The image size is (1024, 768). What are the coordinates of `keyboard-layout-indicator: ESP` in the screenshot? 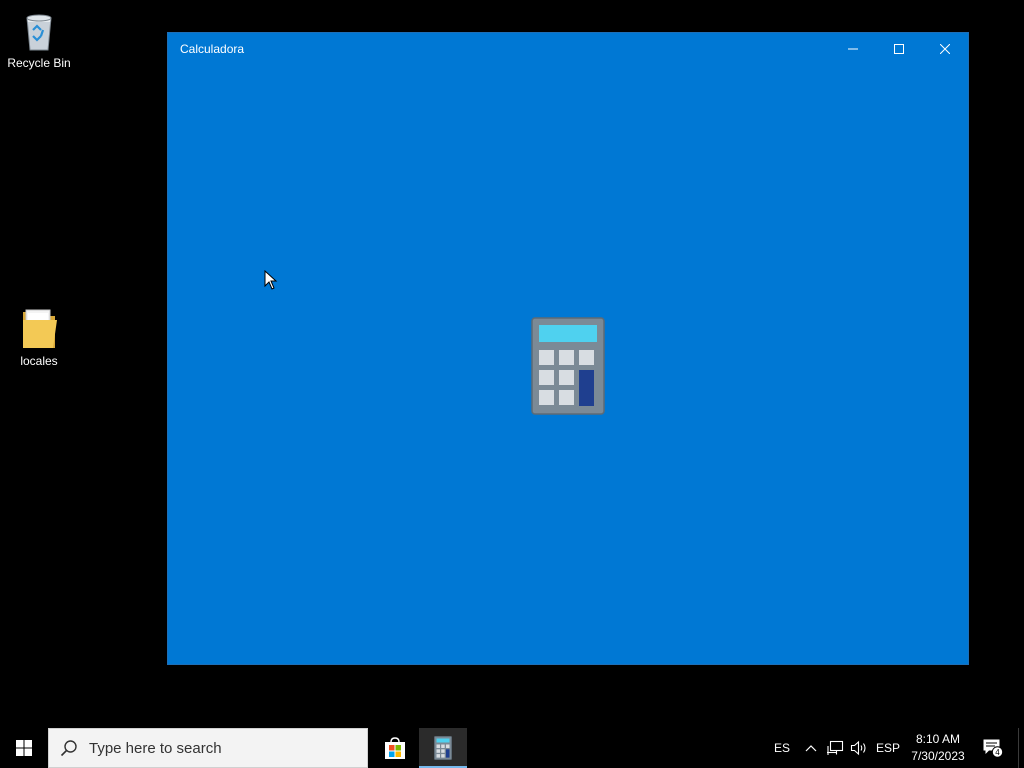 It's located at (888, 748).